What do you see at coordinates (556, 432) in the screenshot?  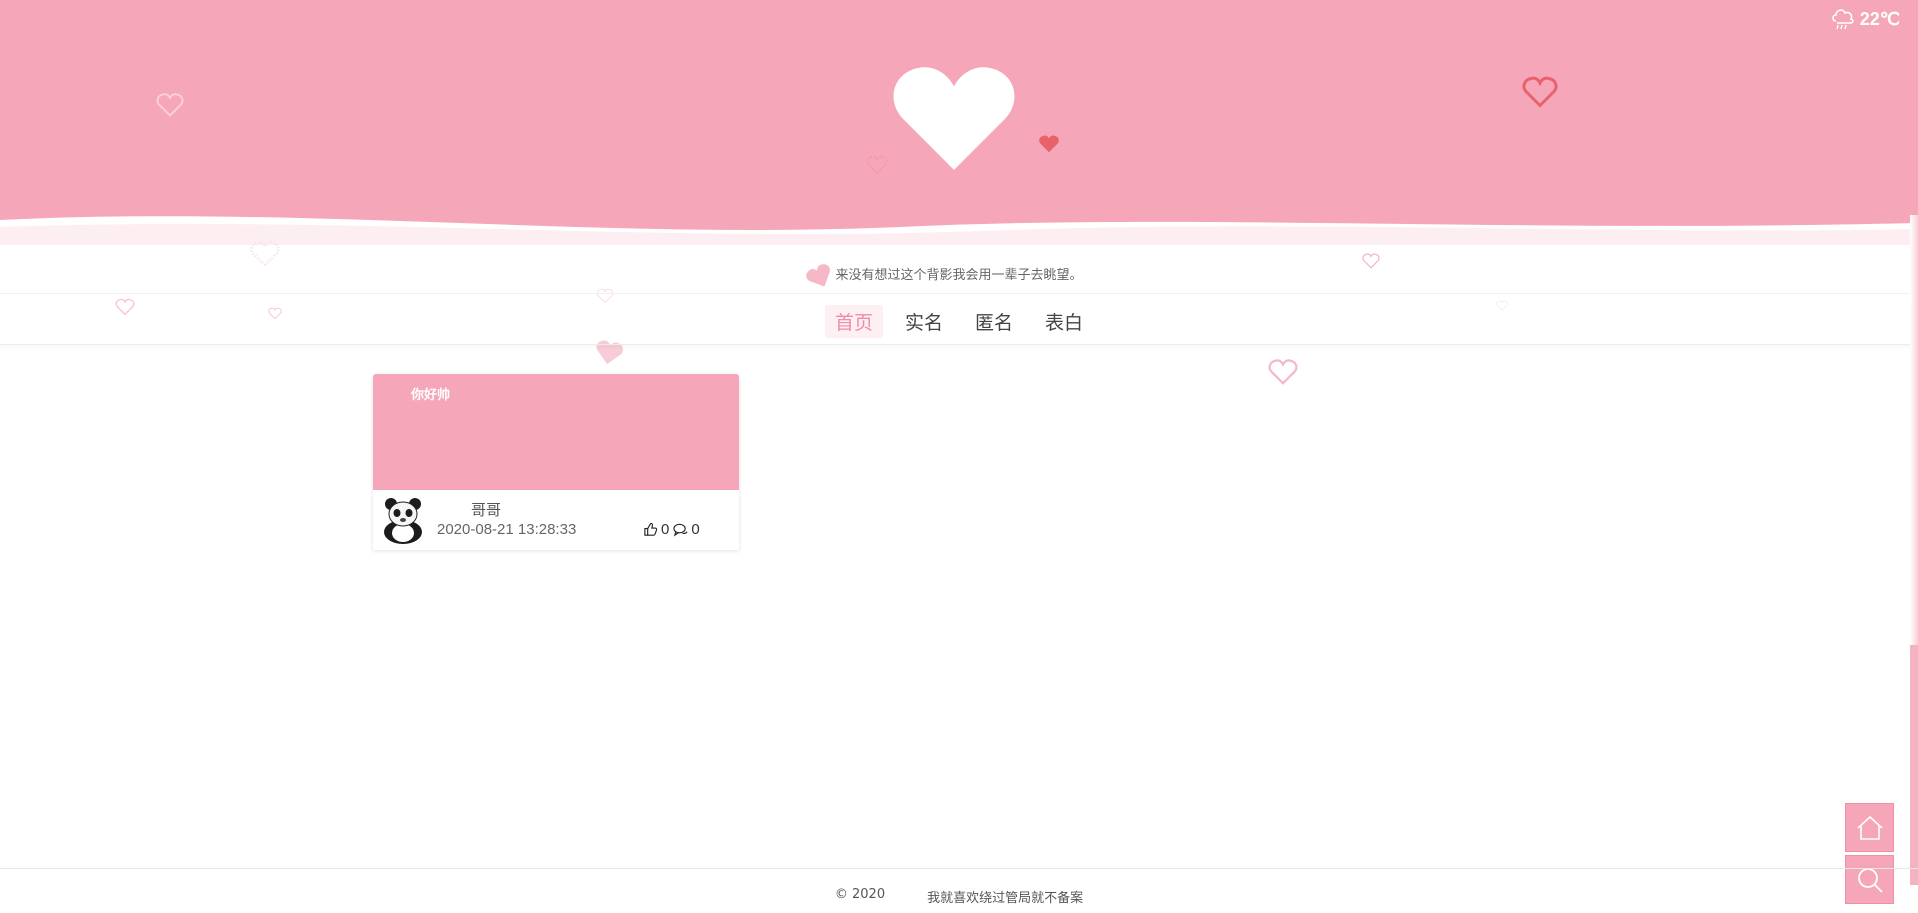 I see `post-cover: 你好帅` at bounding box center [556, 432].